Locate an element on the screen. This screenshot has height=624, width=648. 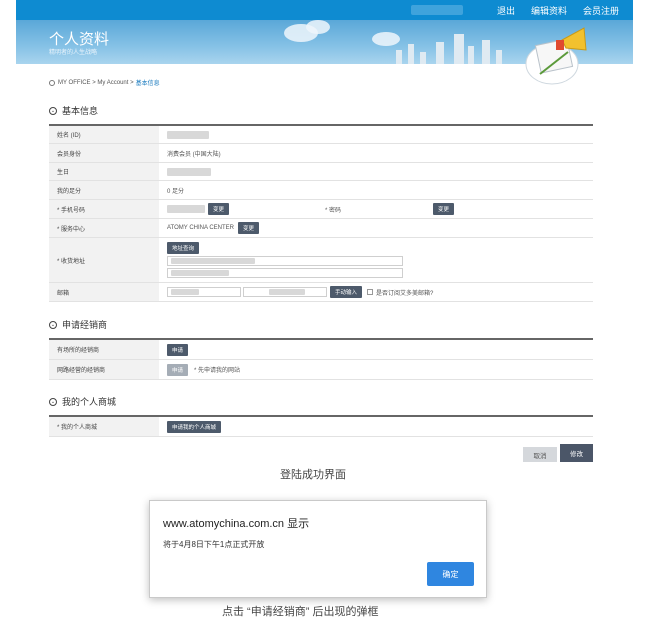
home-icon is located at coordinates (52, 82).